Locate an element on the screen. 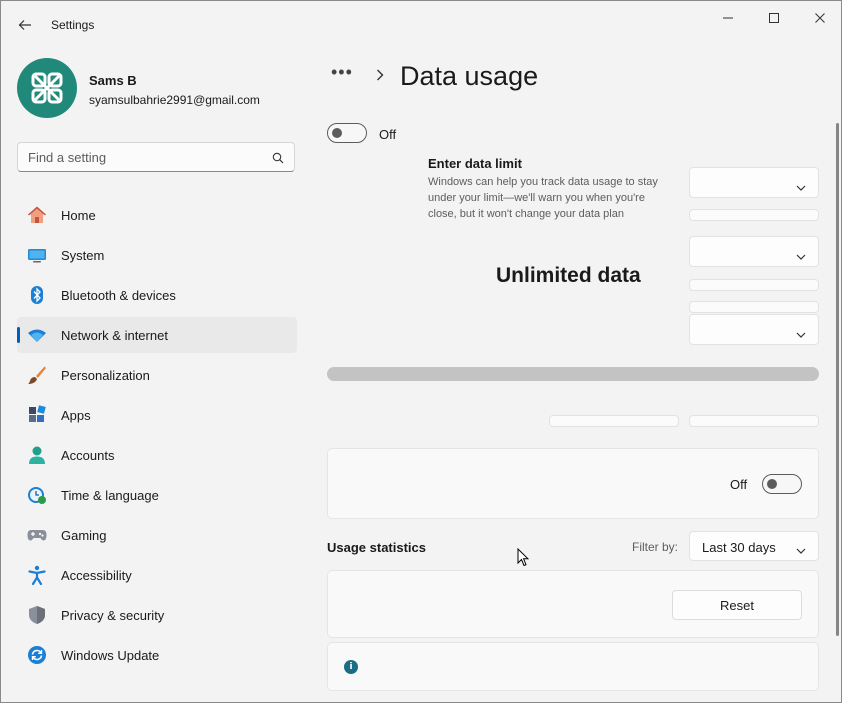 This screenshot has height=703, width=842. limit-amount-field is located at coordinates (754, 285).